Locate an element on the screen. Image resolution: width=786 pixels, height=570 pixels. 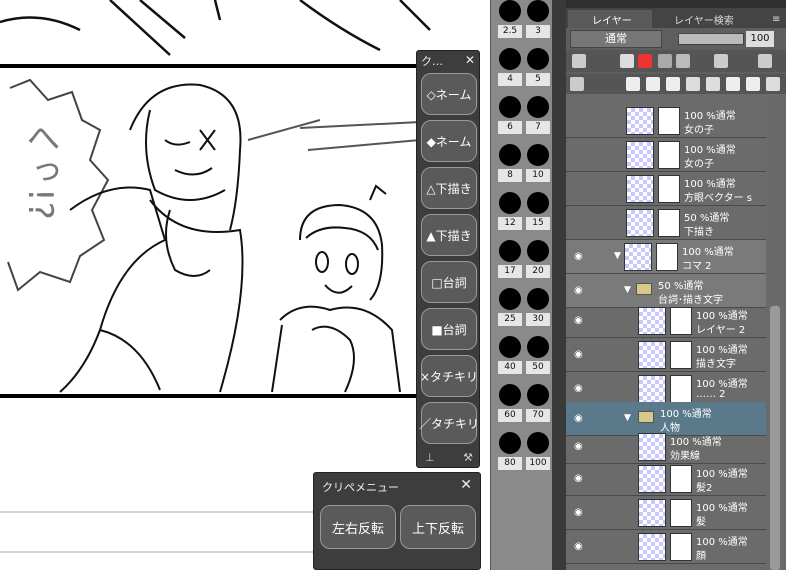
flip-horizontal-button: 左右反転 is located at coordinates (358, 527).